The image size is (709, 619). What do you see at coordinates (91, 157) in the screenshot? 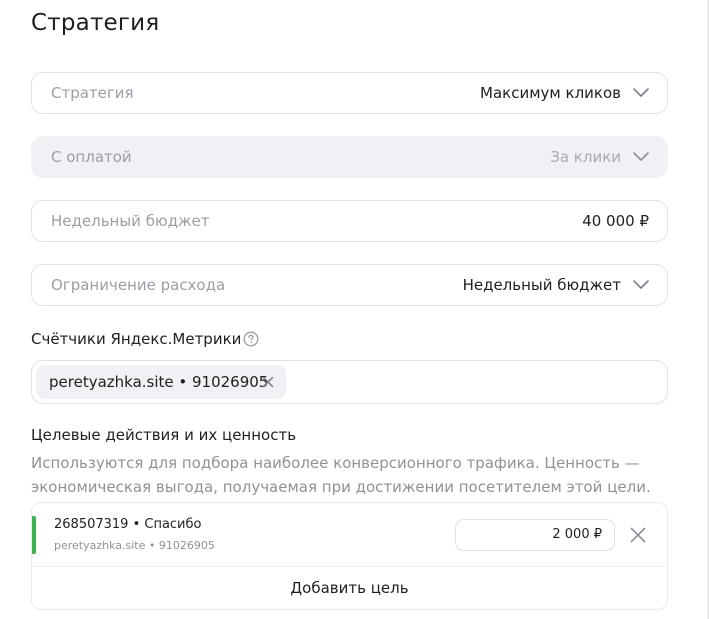
I see `payment-label: С оплатой` at bounding box center [91, 157].